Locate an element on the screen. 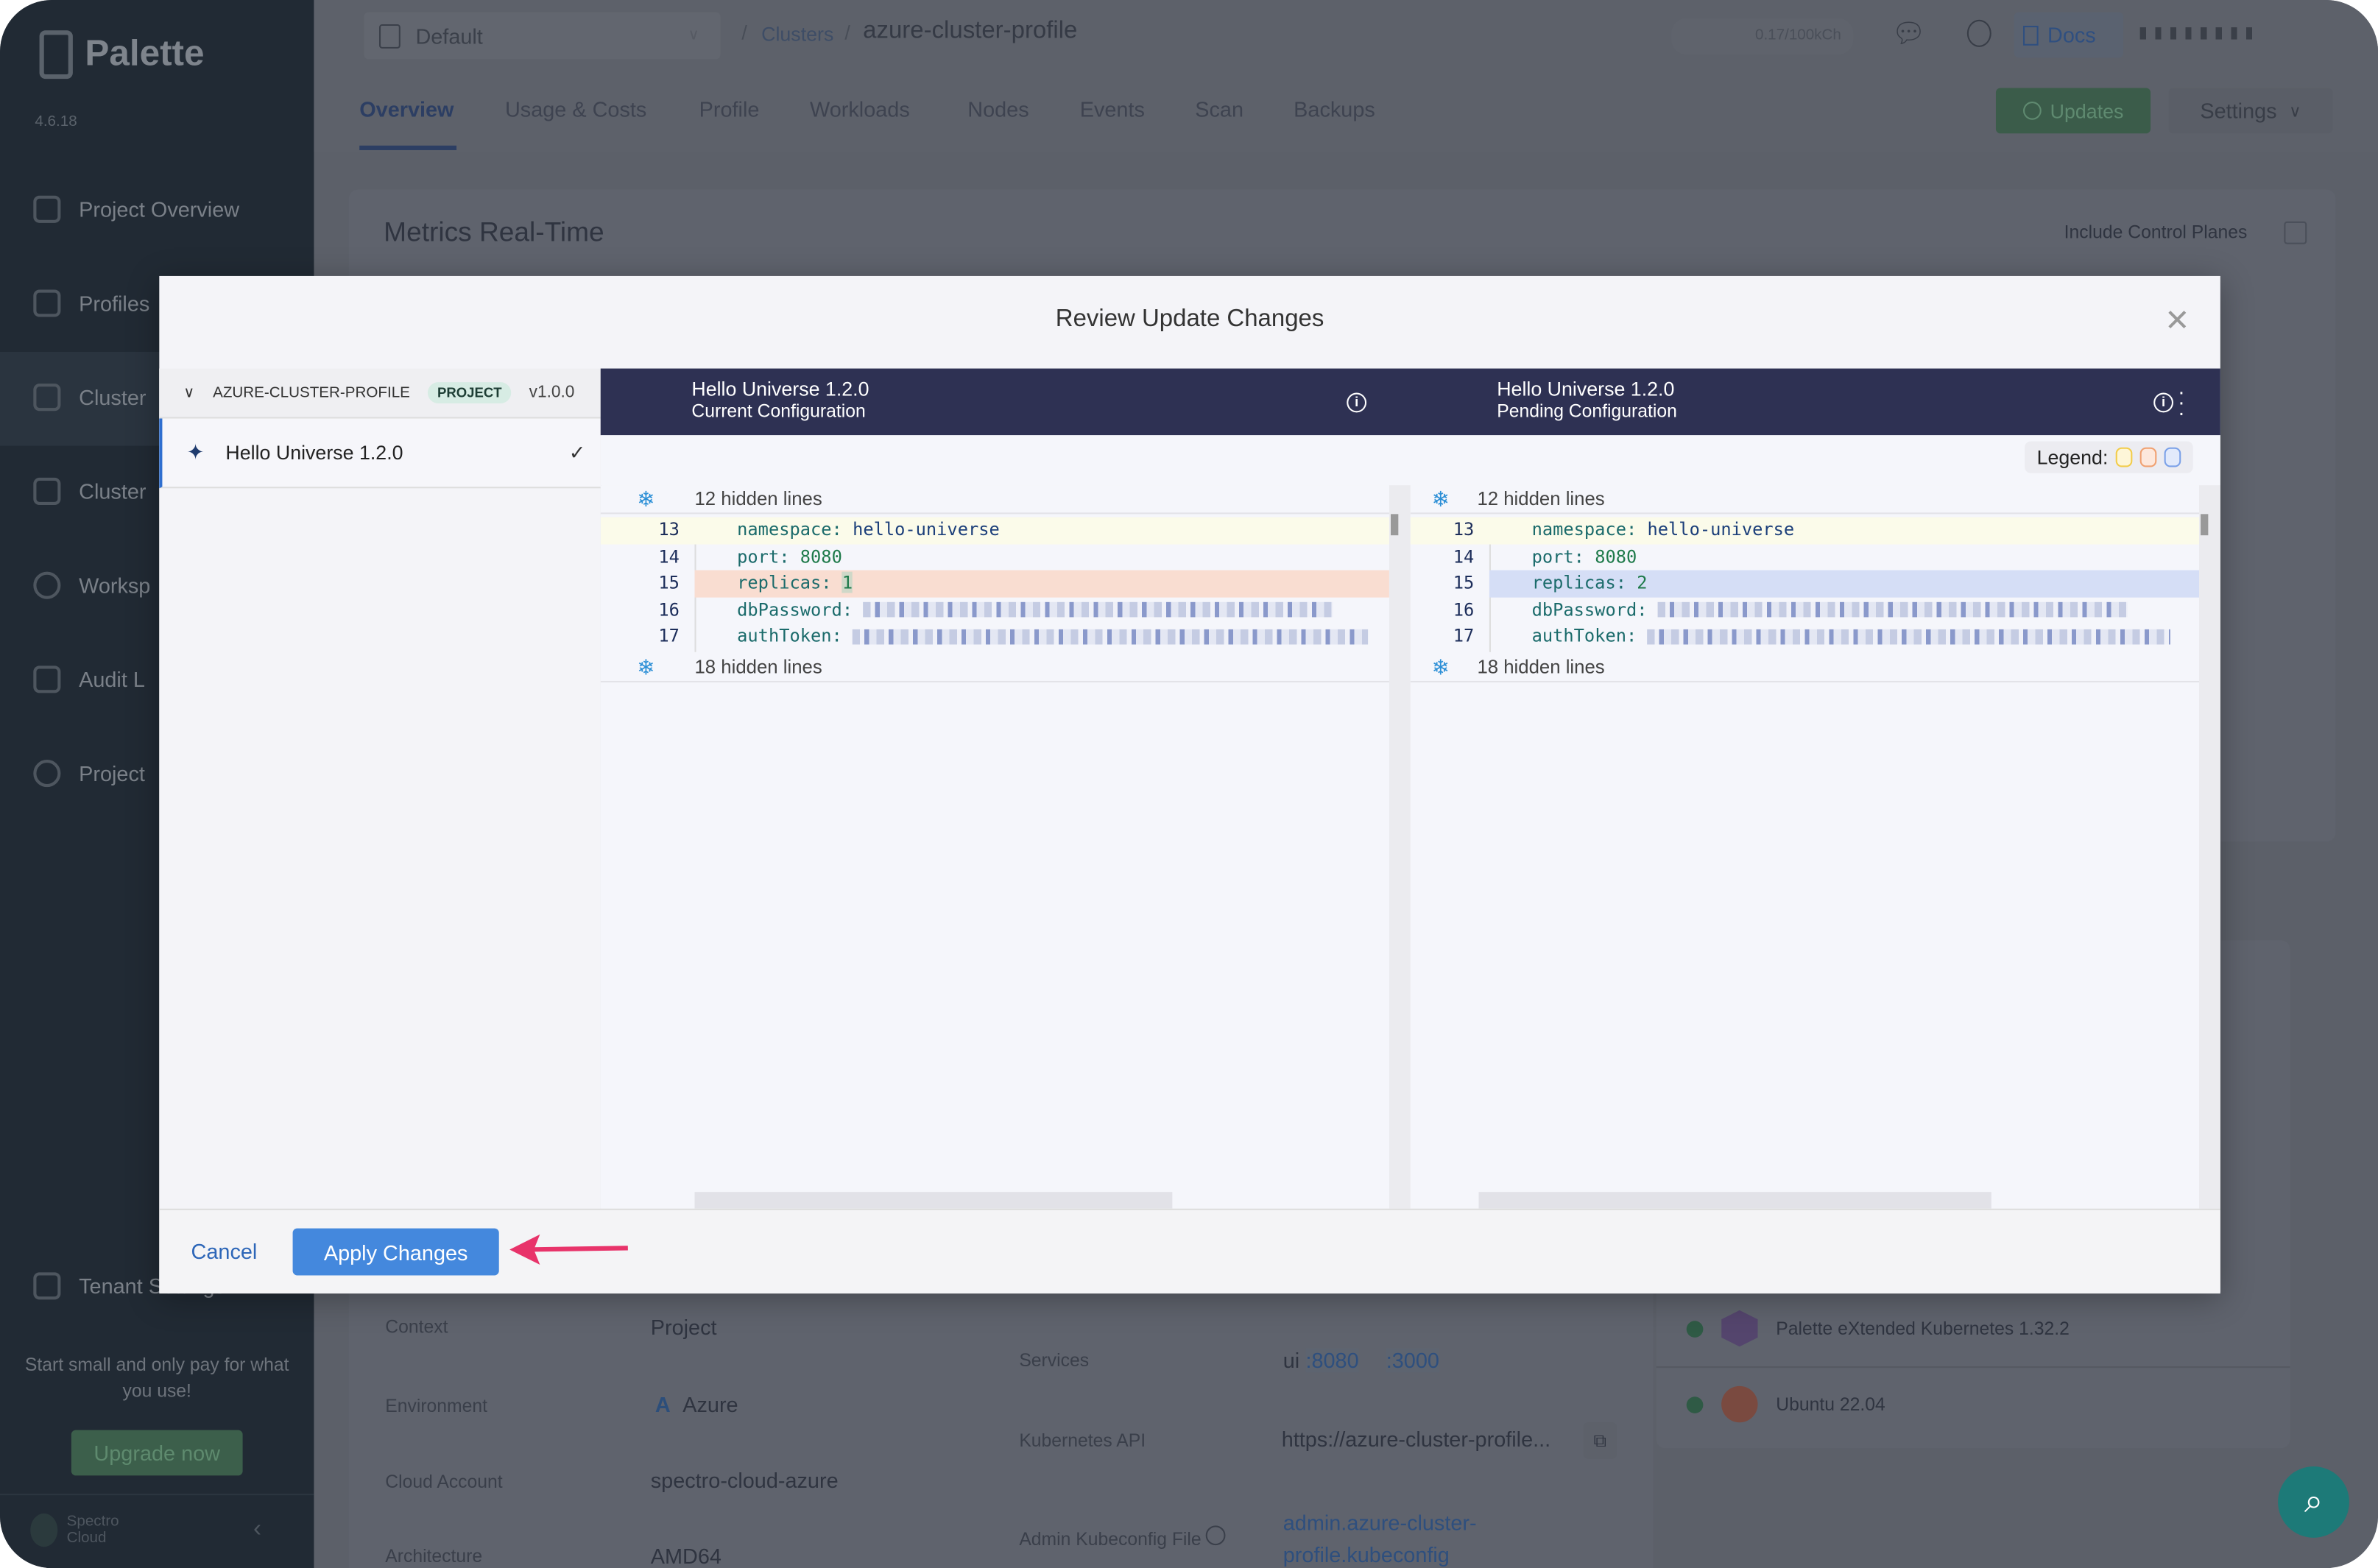 Image resolution: width=2378 pixels, height=1568 pixels. gear-icon is located at coordinates (47, 774).